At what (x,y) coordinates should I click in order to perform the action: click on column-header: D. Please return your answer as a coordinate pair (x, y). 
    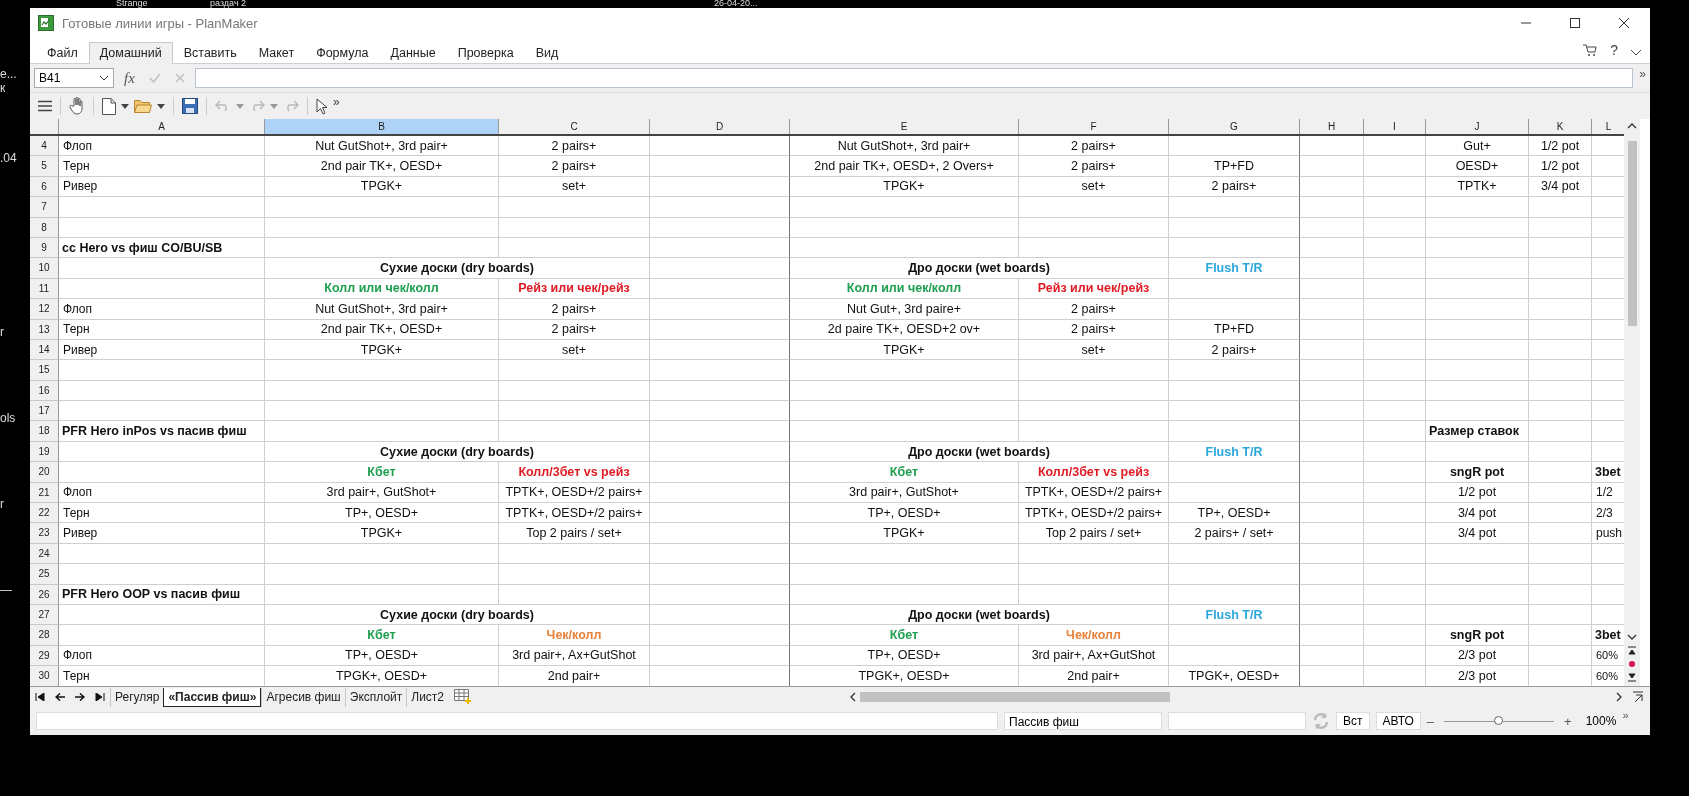
    Looking at the image, I should click on (720, 126).